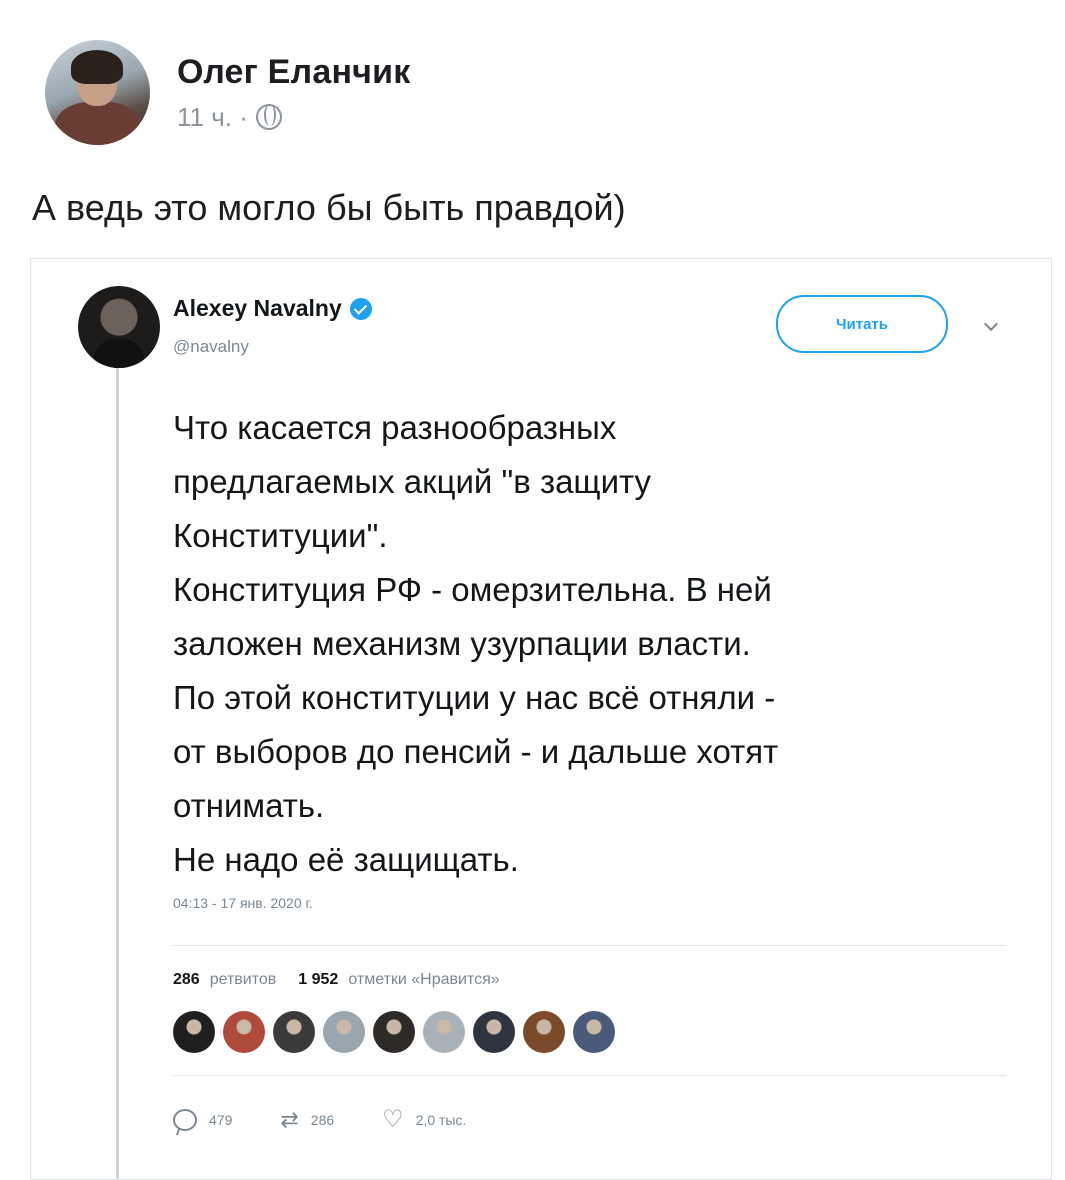 This screenshot has height=1180, width=1065. I want to click on reply-count: 479, so click(221, 1119).